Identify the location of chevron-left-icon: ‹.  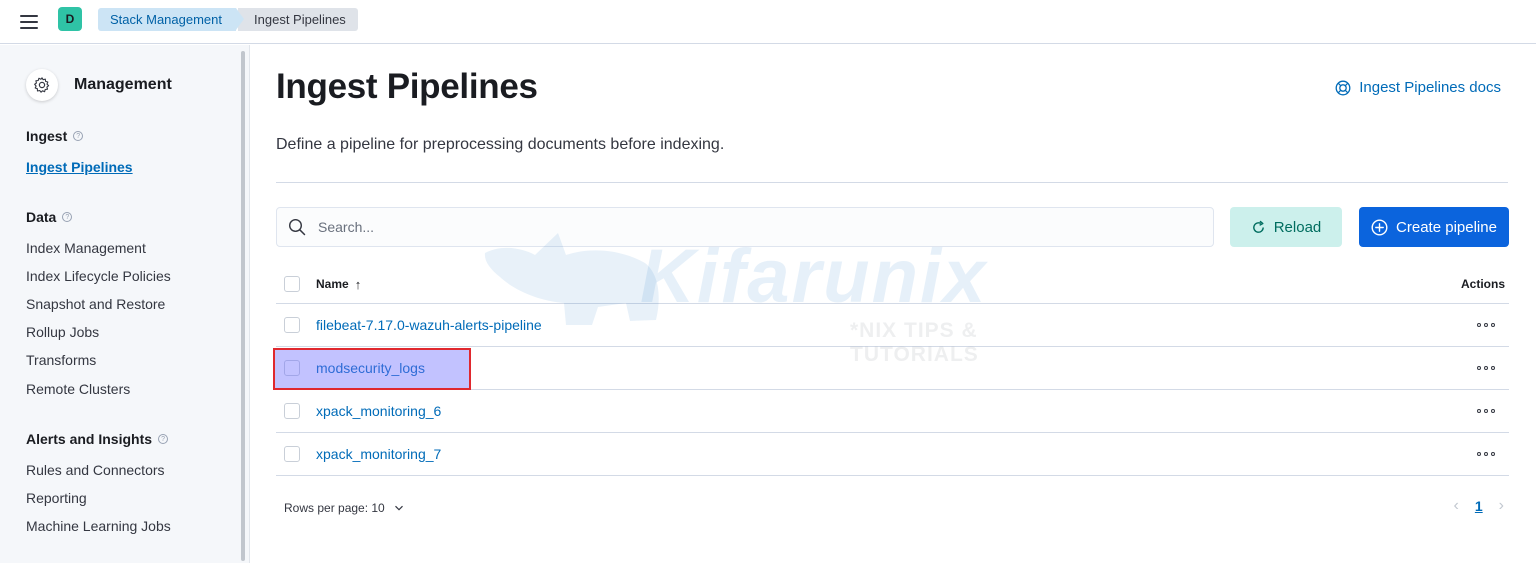
(1456, 506).